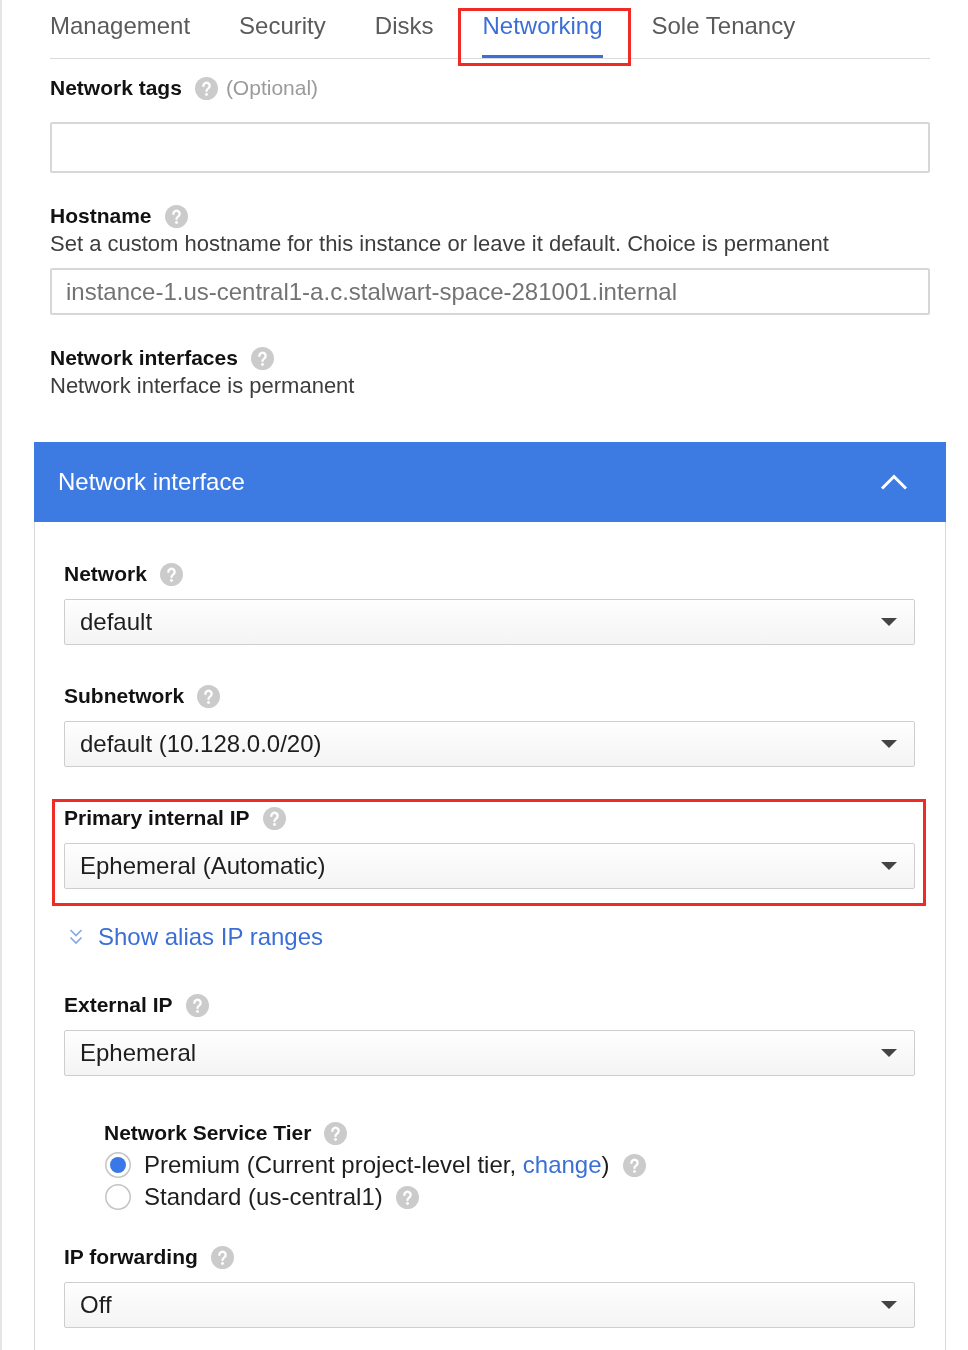 The height and width of the screenshot is (1350, 968). I want to click on dropdown-select: Ephemeral, so click(489, 1053).